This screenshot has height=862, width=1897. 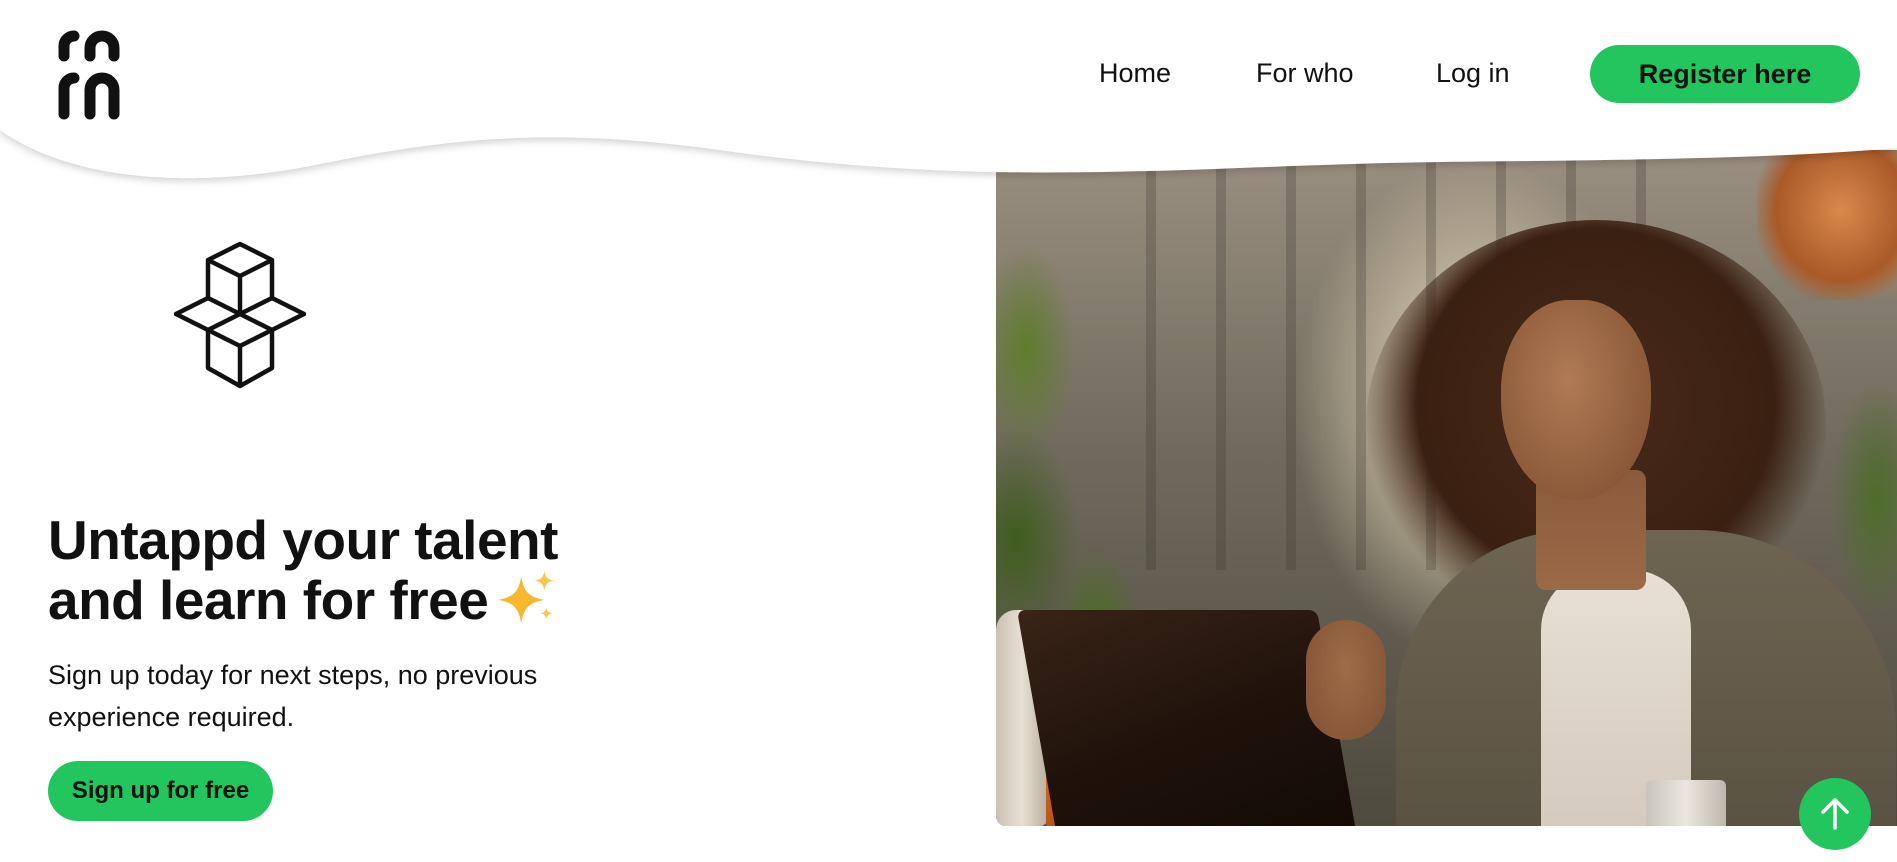 I want to click on arrow-up-icon, so click(x=1835, y=814).